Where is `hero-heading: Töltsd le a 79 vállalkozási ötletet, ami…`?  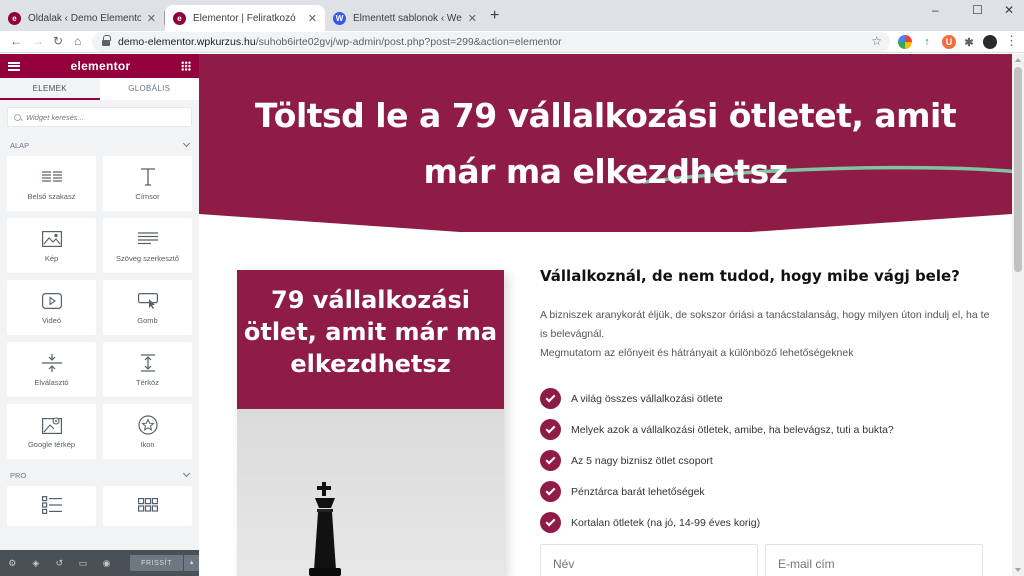 hero-heading: Töltsd le a 79 vállalkozási ötletet, ami… is located at coordinates (605, 143).